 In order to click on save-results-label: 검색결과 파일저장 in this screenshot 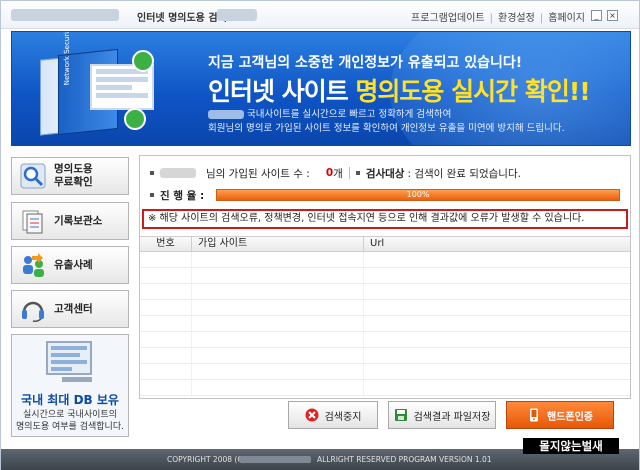, I will do `click(452, 417)`.